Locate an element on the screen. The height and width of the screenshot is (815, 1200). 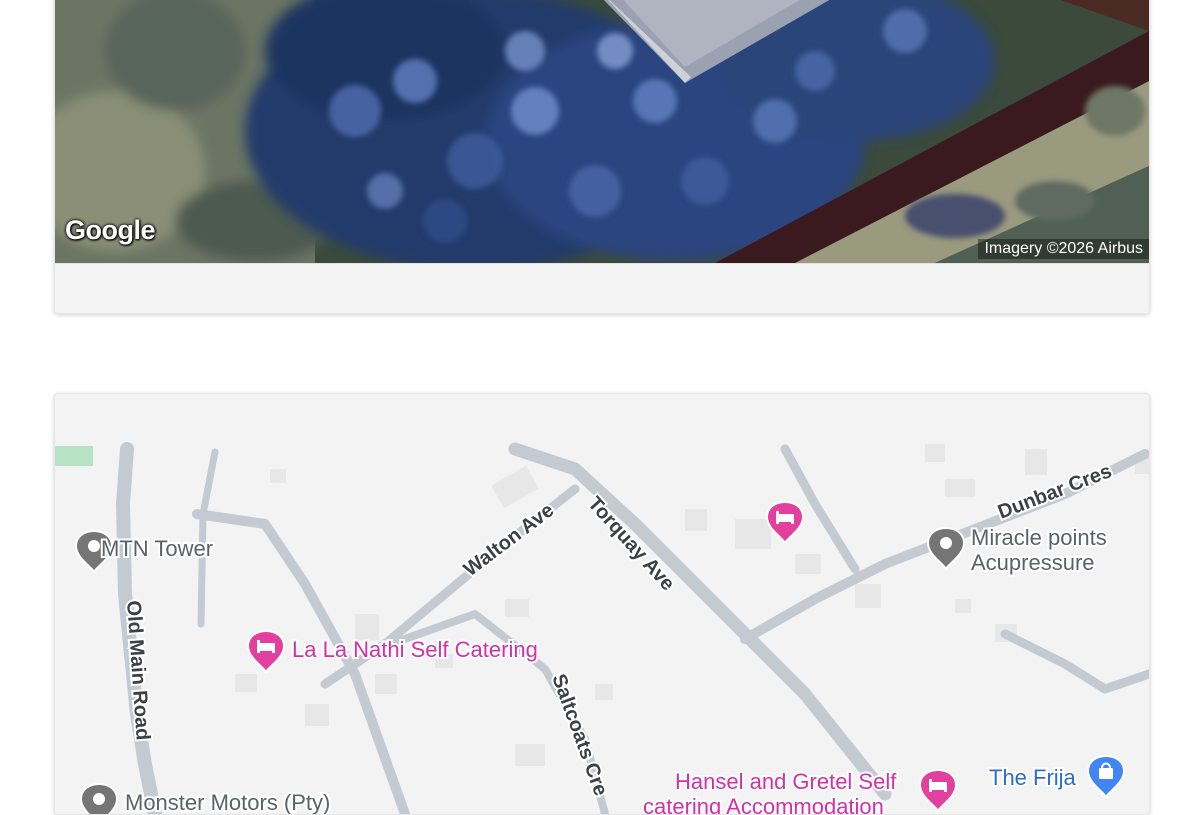
place-label-line2: Acupressure is located at coordinates (1033, 562).